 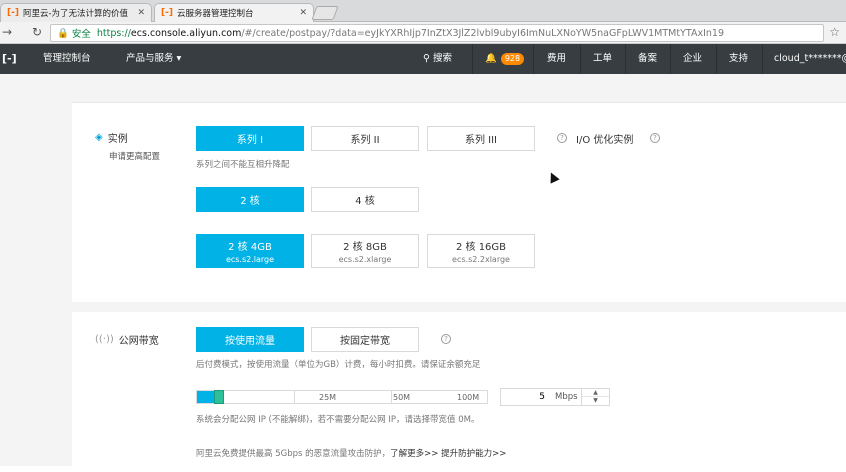 I want to click on bandwidth-label: ((·)) 公网带宽, so click(x=127, y=339).